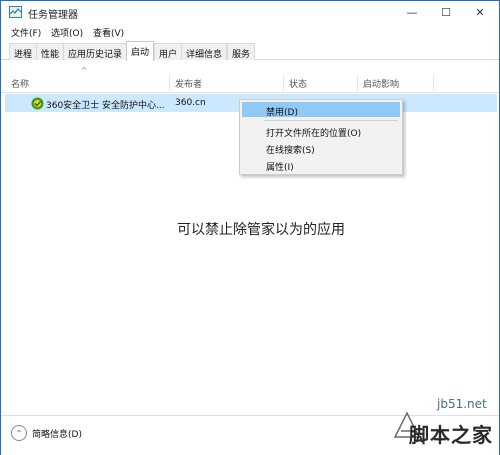 The height and width of the screenshot is (455, 500). I want to click on tab-label: 应用历史记录, so click(95, 55).